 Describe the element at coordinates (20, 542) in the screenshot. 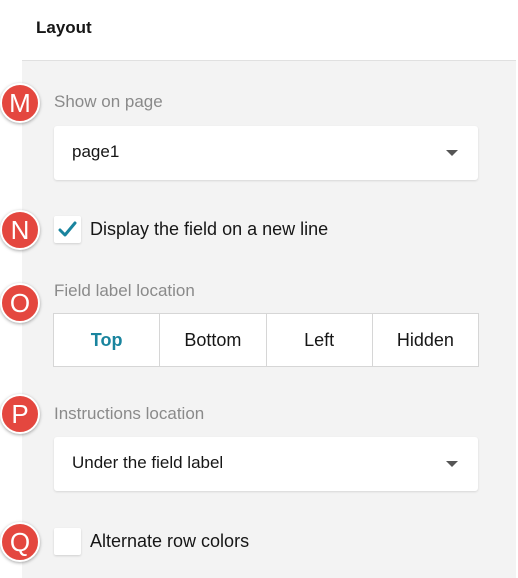

I see `marker-q: Q` at that location.